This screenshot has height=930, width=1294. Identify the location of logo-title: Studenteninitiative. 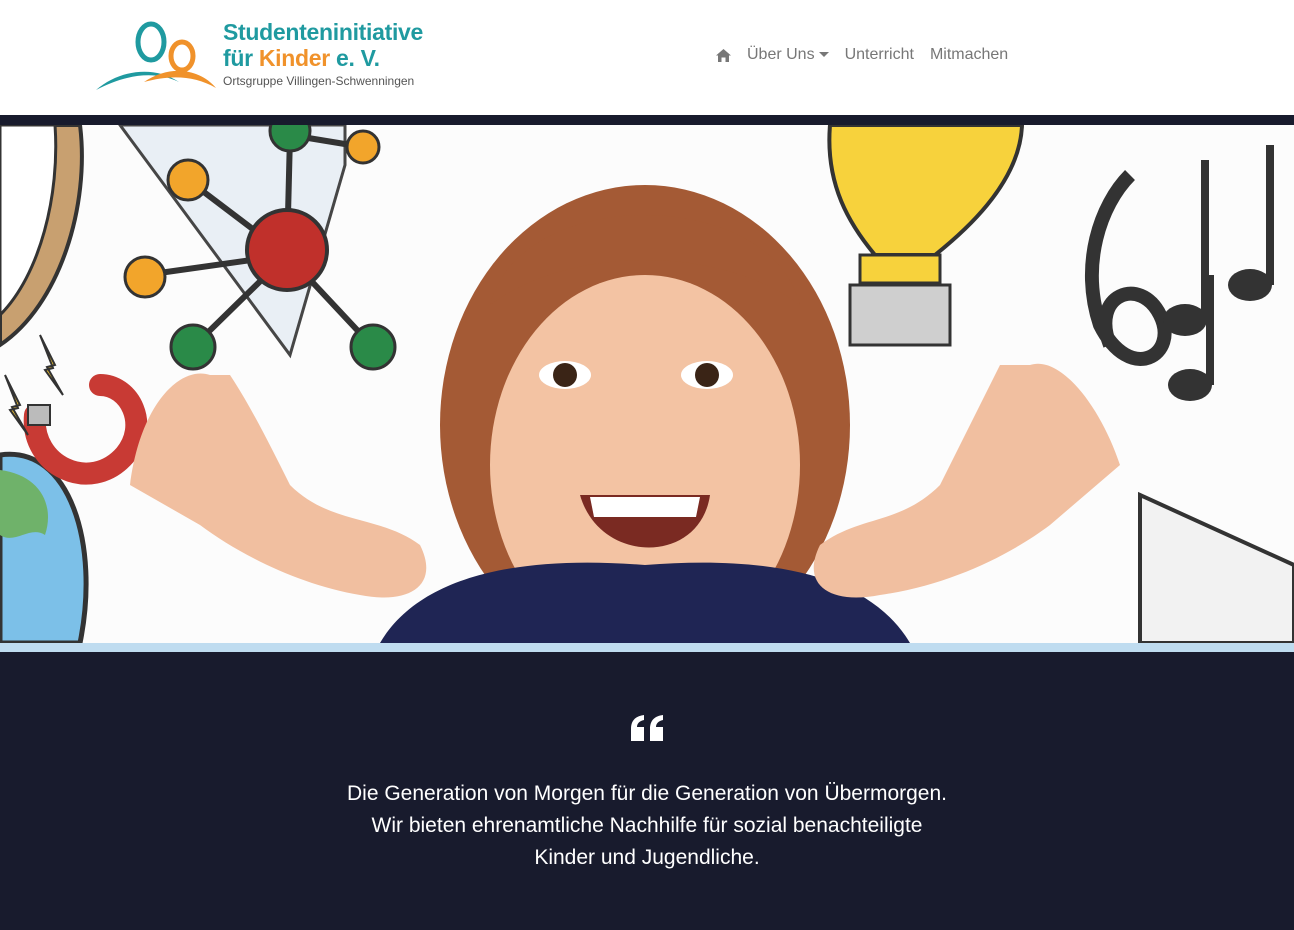
(323, 32).